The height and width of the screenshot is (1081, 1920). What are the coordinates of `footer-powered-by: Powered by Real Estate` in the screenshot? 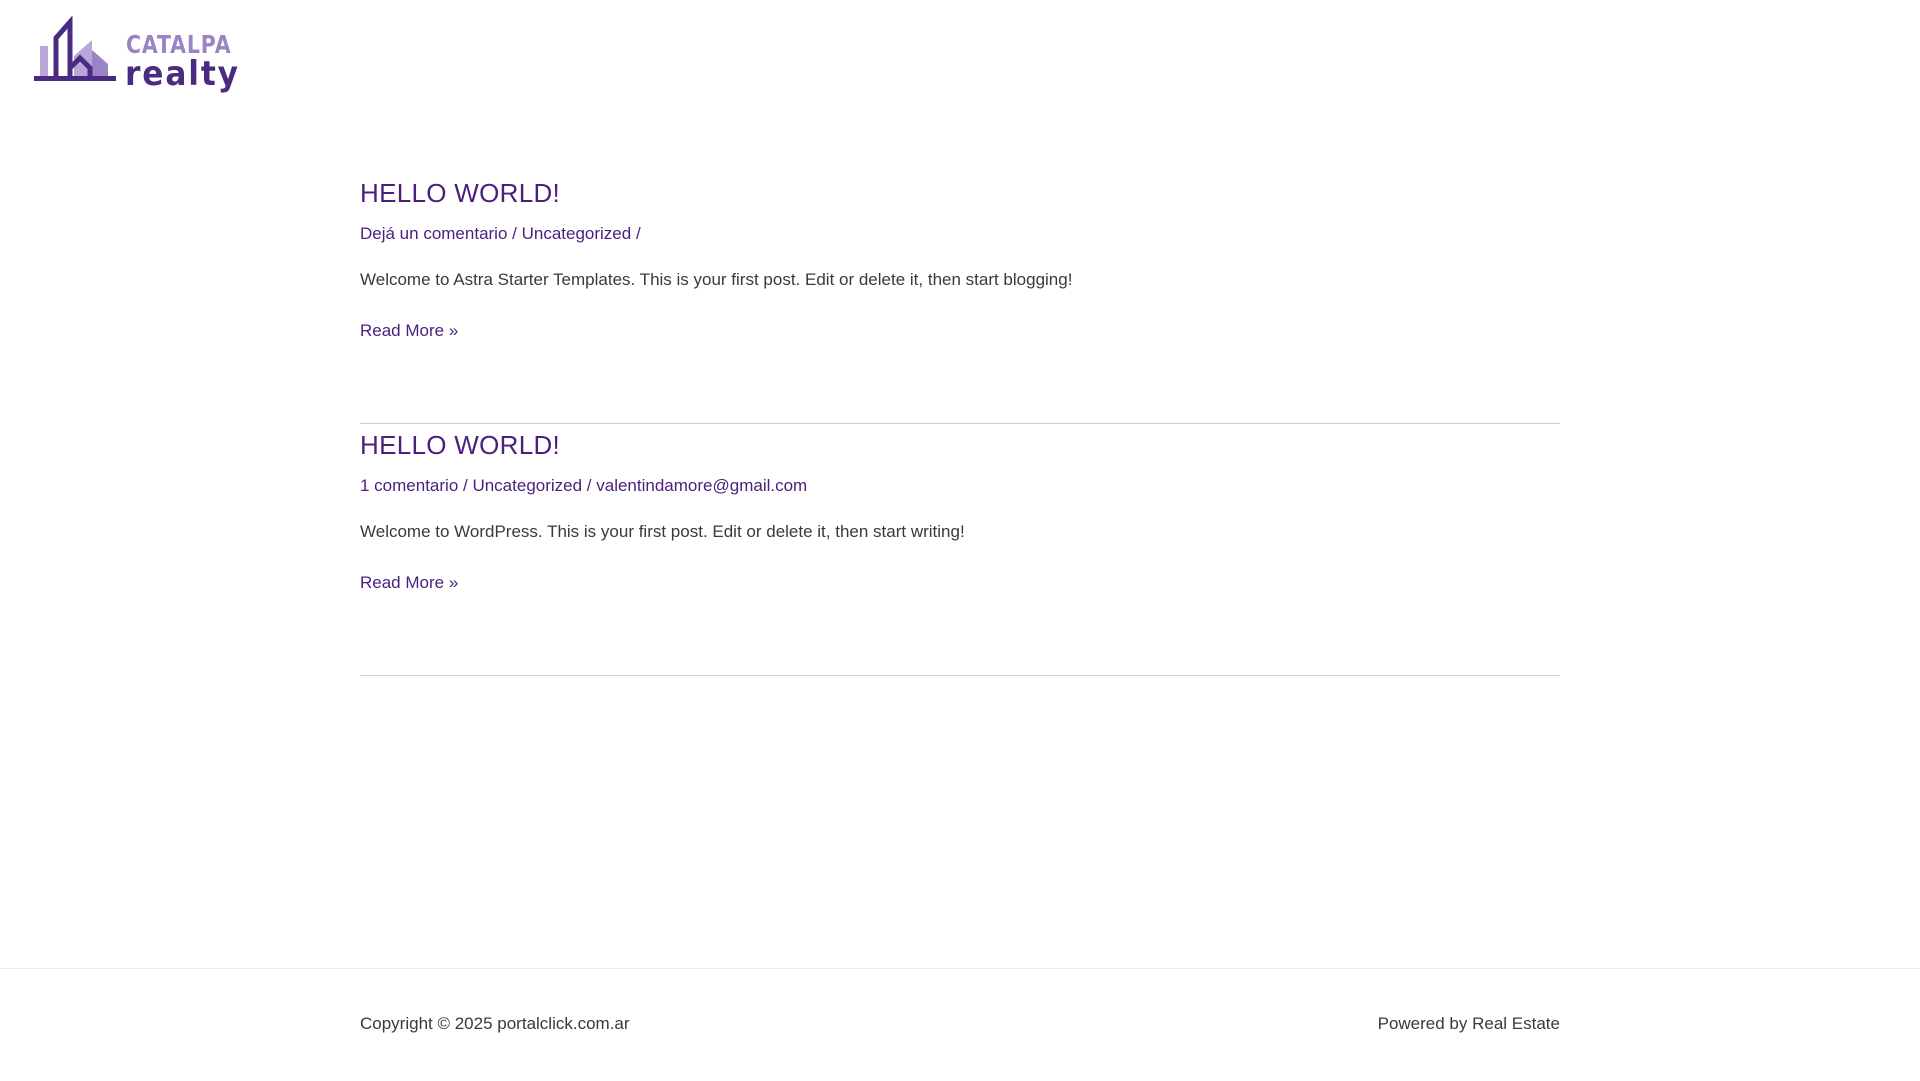 It's located at (1468, 1023).